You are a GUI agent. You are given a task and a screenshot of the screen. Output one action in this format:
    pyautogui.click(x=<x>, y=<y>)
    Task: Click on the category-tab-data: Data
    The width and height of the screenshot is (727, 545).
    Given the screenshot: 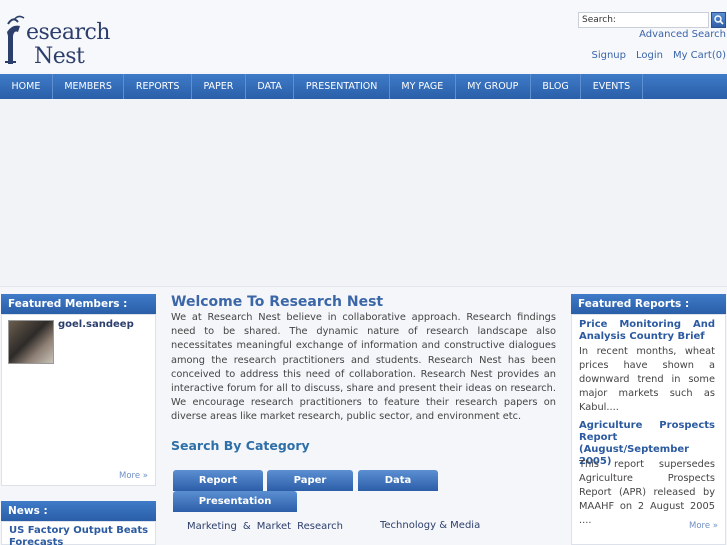 What is the action you would take?
    pyautogui.click(x=398, y=480)
    